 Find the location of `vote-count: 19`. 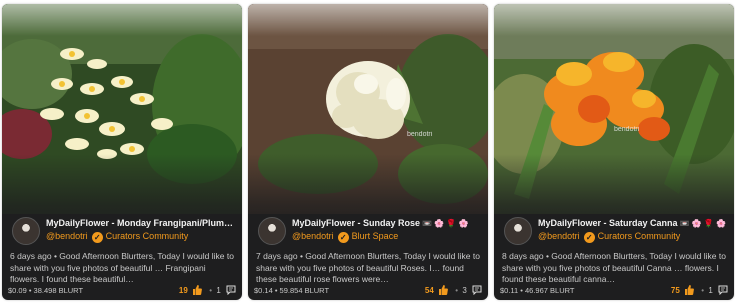

vote-count: 19 is located at coordinates (183, 290).